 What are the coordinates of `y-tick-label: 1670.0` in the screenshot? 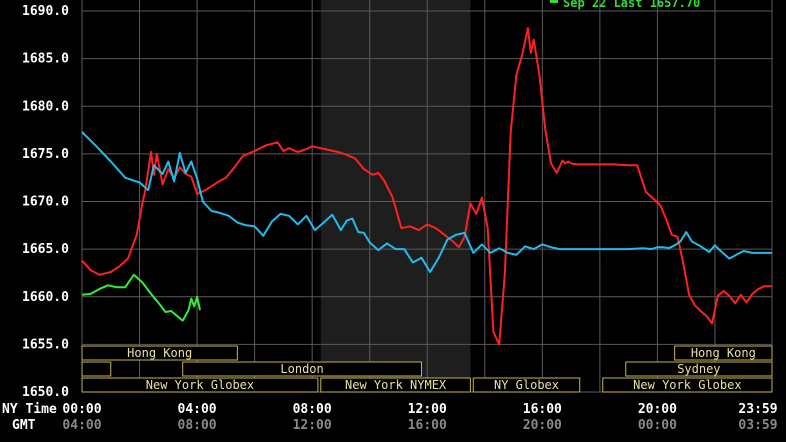 It's located at (45, 202).